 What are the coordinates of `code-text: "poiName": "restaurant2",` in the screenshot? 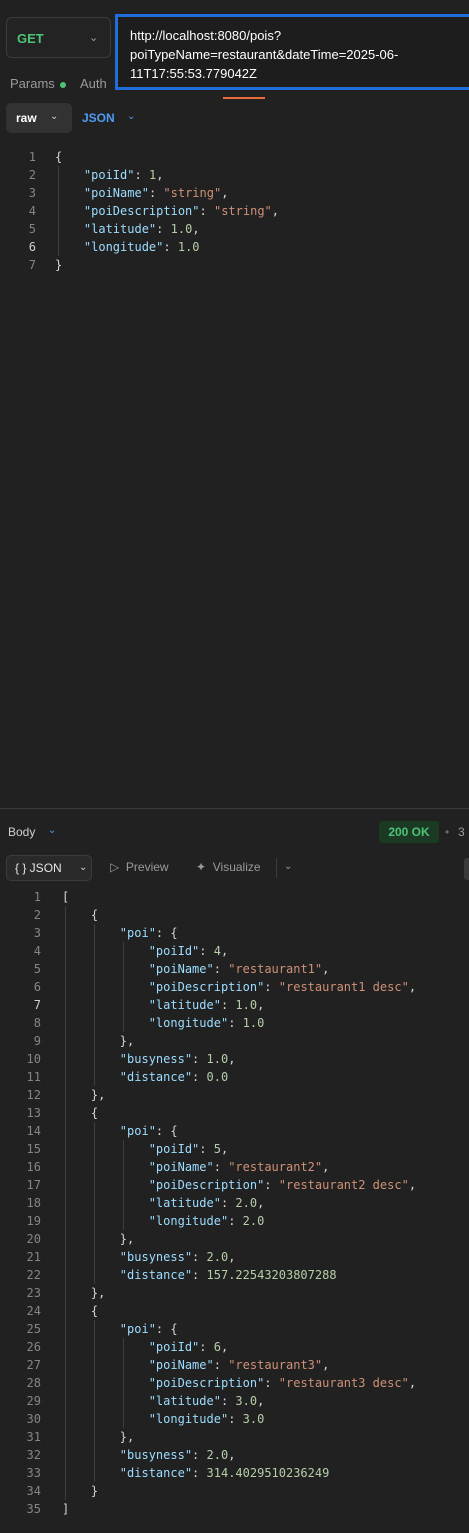 It's located at (239, 1167).